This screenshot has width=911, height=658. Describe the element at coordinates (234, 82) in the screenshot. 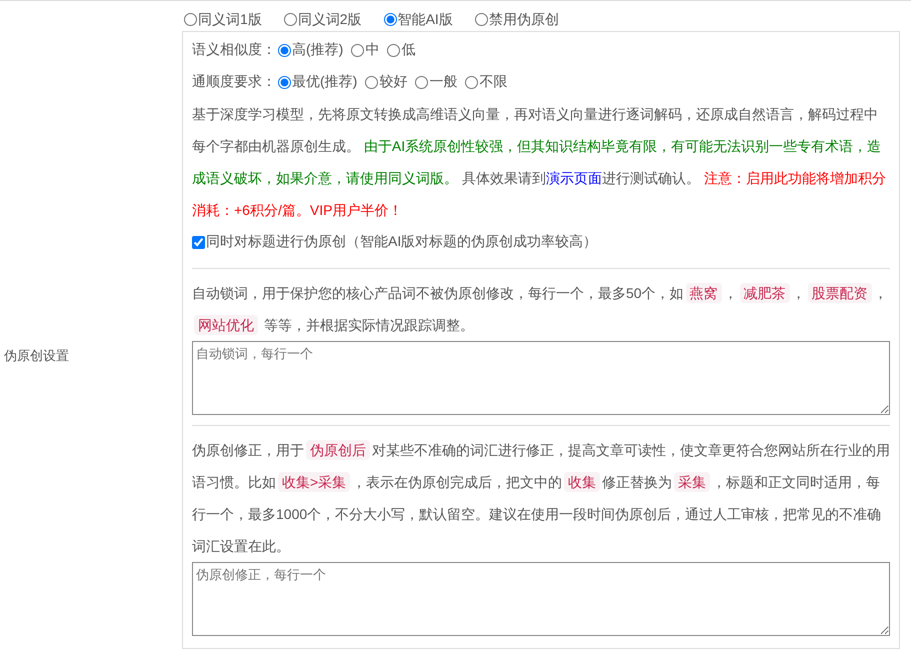

I see `fluency-label: 通顺度要求：` at that location.